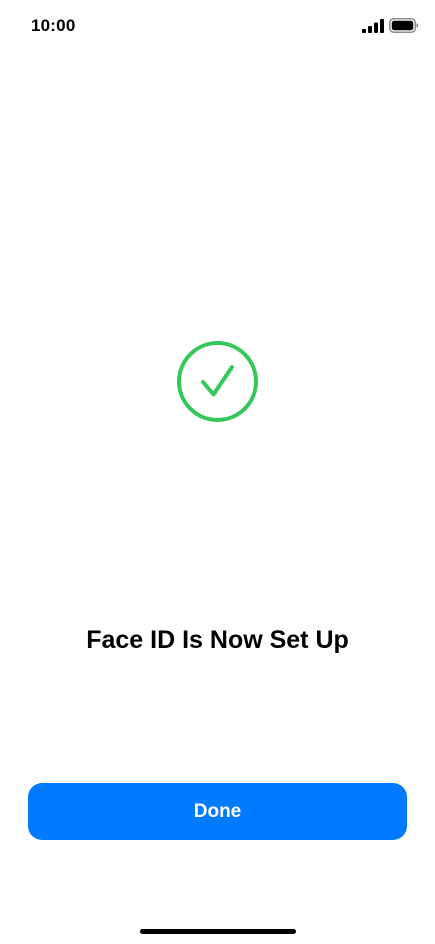 Image resolution: width=435 pixels, height=944 pixels. What do you see at coordinates (217, 26) in the screenshot?
I see `status-bar: 10:00` at bounding box center [217, 26].